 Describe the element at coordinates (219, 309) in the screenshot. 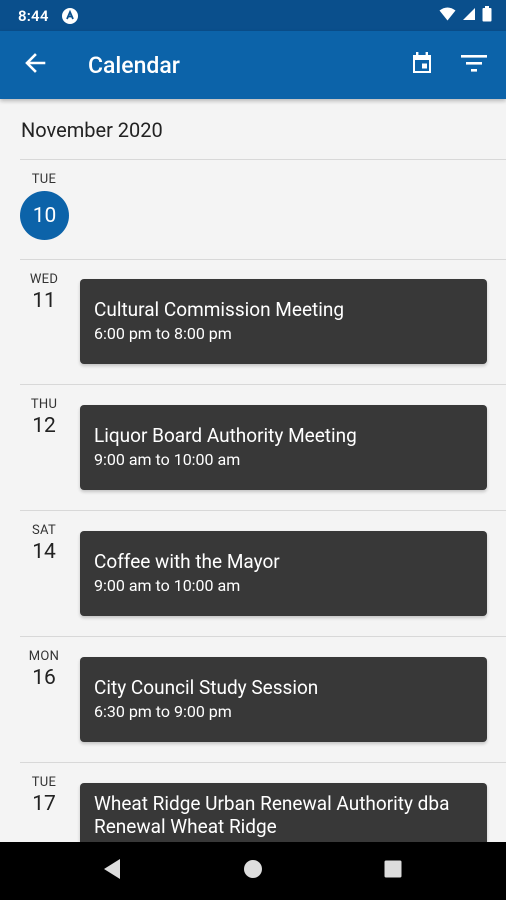

I see `event-title: Cultural Commission Meeting` at that location.